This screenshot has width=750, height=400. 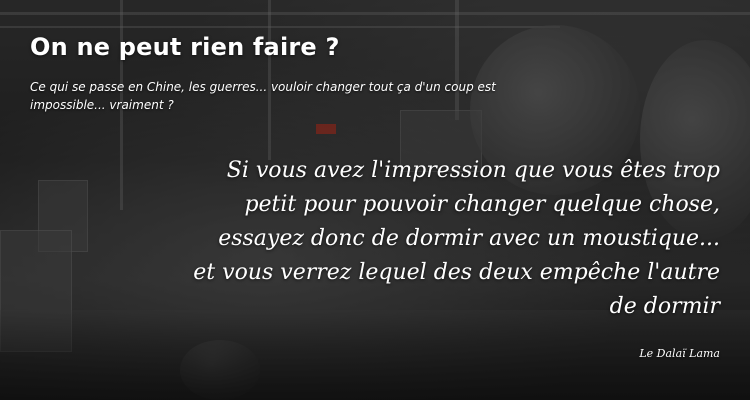 I want to click on quote-line: de dormir, so click(x=664, y=306).